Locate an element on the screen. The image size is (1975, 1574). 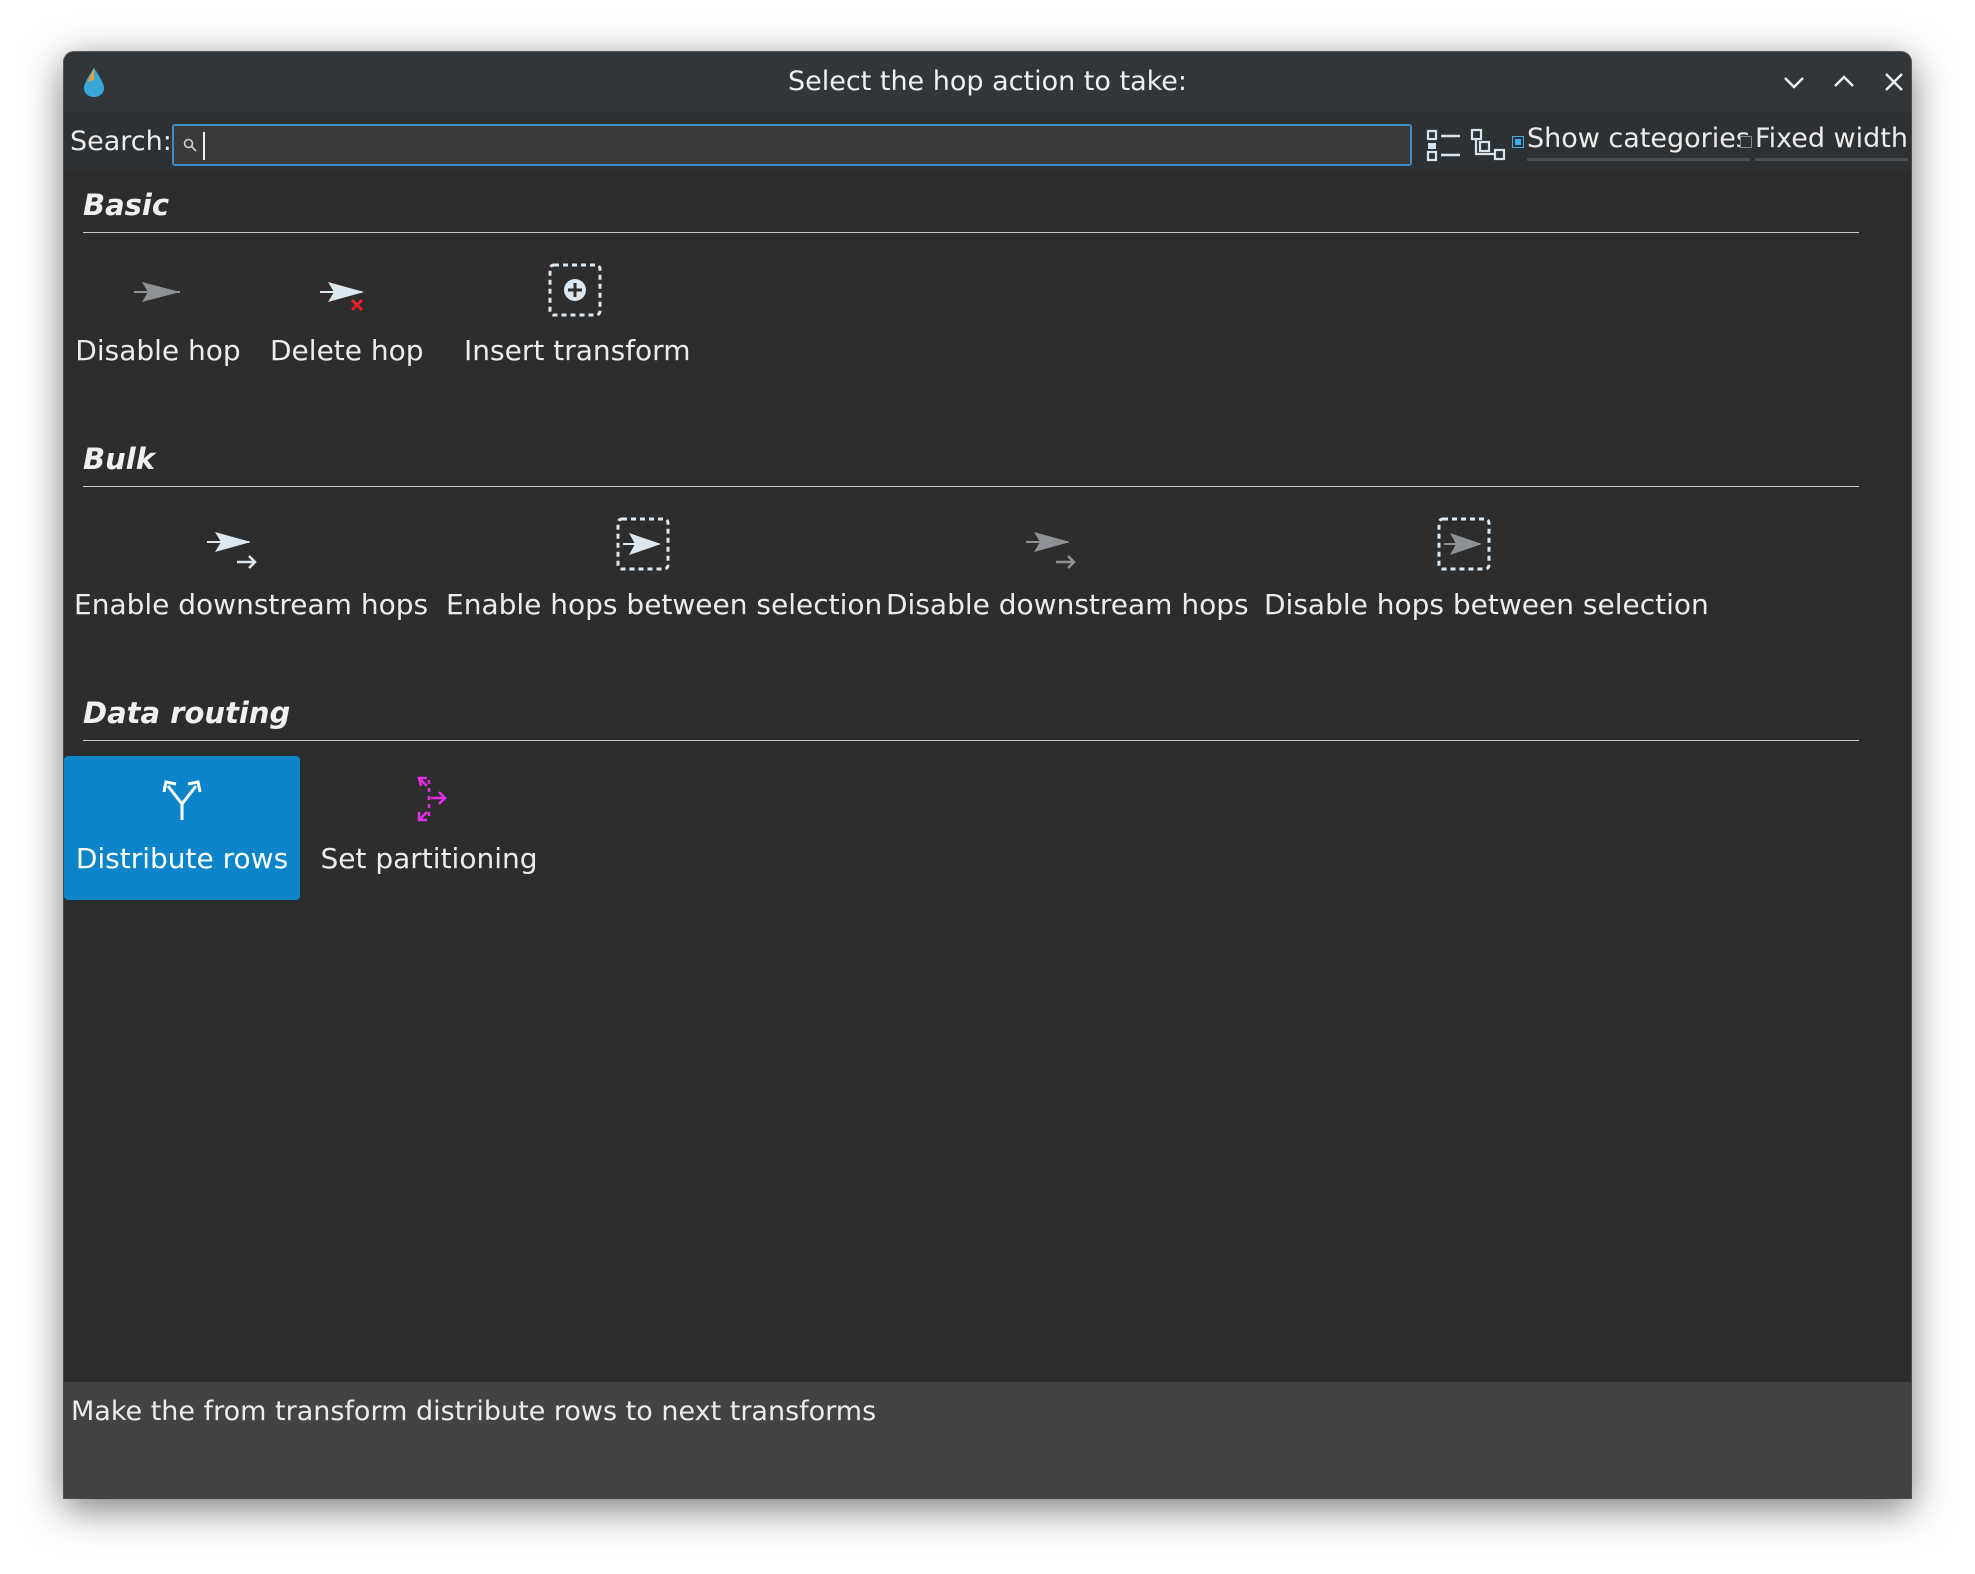
disable-hop-icon is located at coordinates (157, 292).